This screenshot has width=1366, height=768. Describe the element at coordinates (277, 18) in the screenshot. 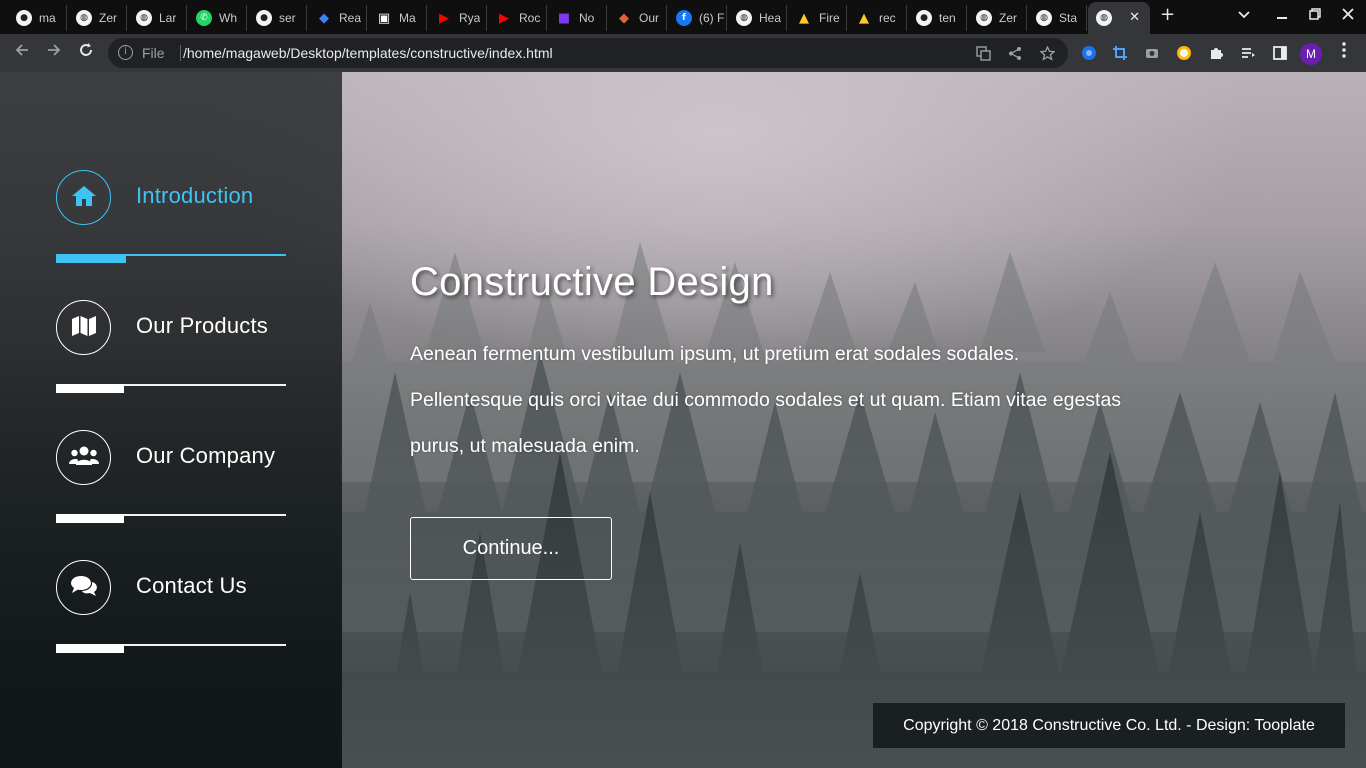

I see `browser-tab: ● ser` at that location.